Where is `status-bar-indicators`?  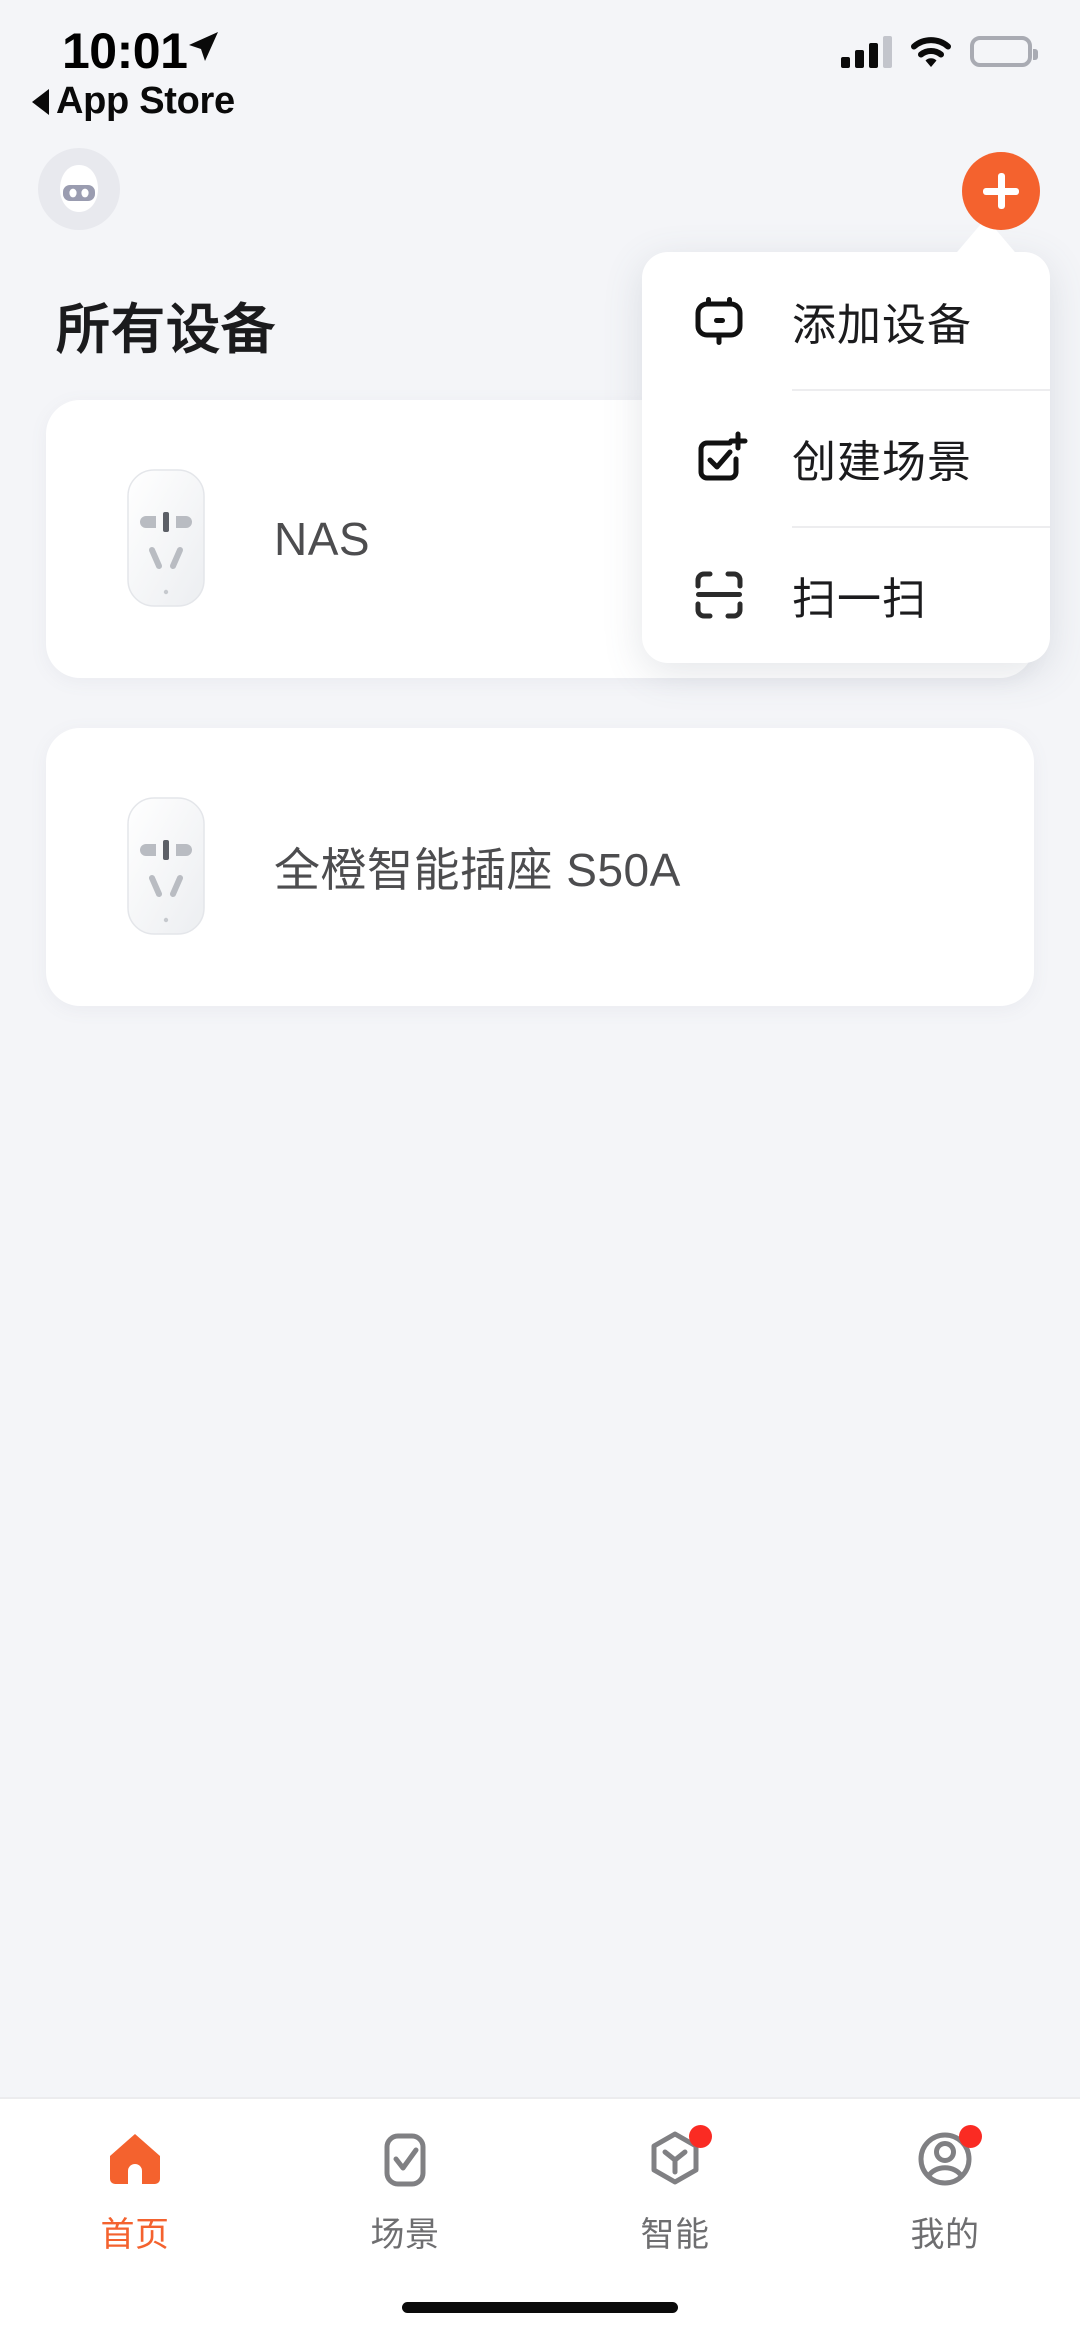 status-bar-indicators is located at coordinates (939, 51).